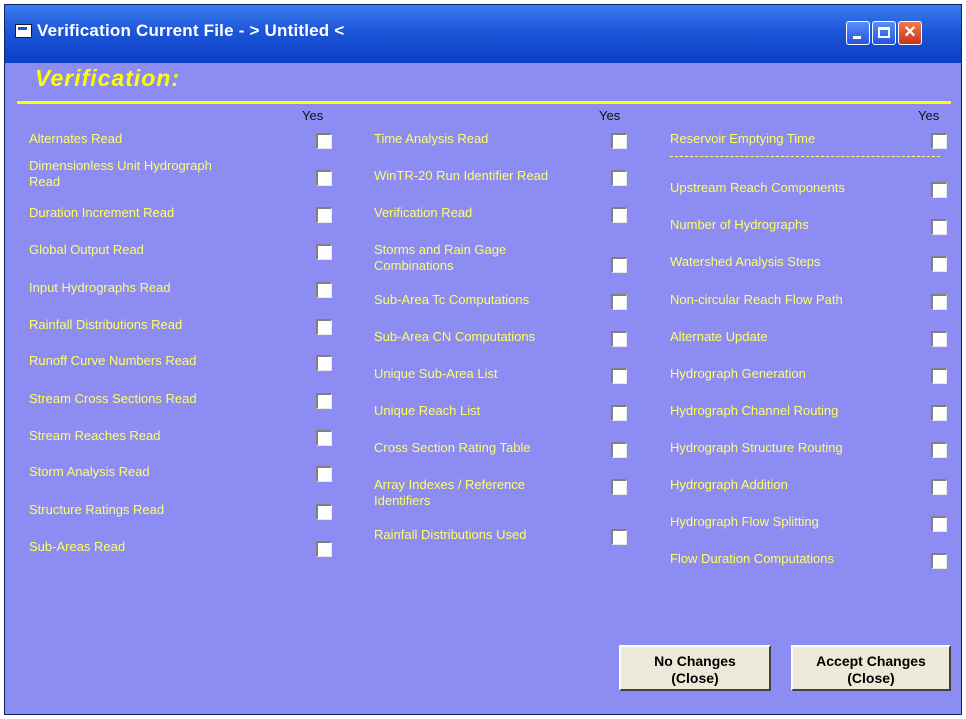 This screenshot has height=719, width=966. I want to click on window-title: Verification Current File - > Untitled <, so click(191, 30).